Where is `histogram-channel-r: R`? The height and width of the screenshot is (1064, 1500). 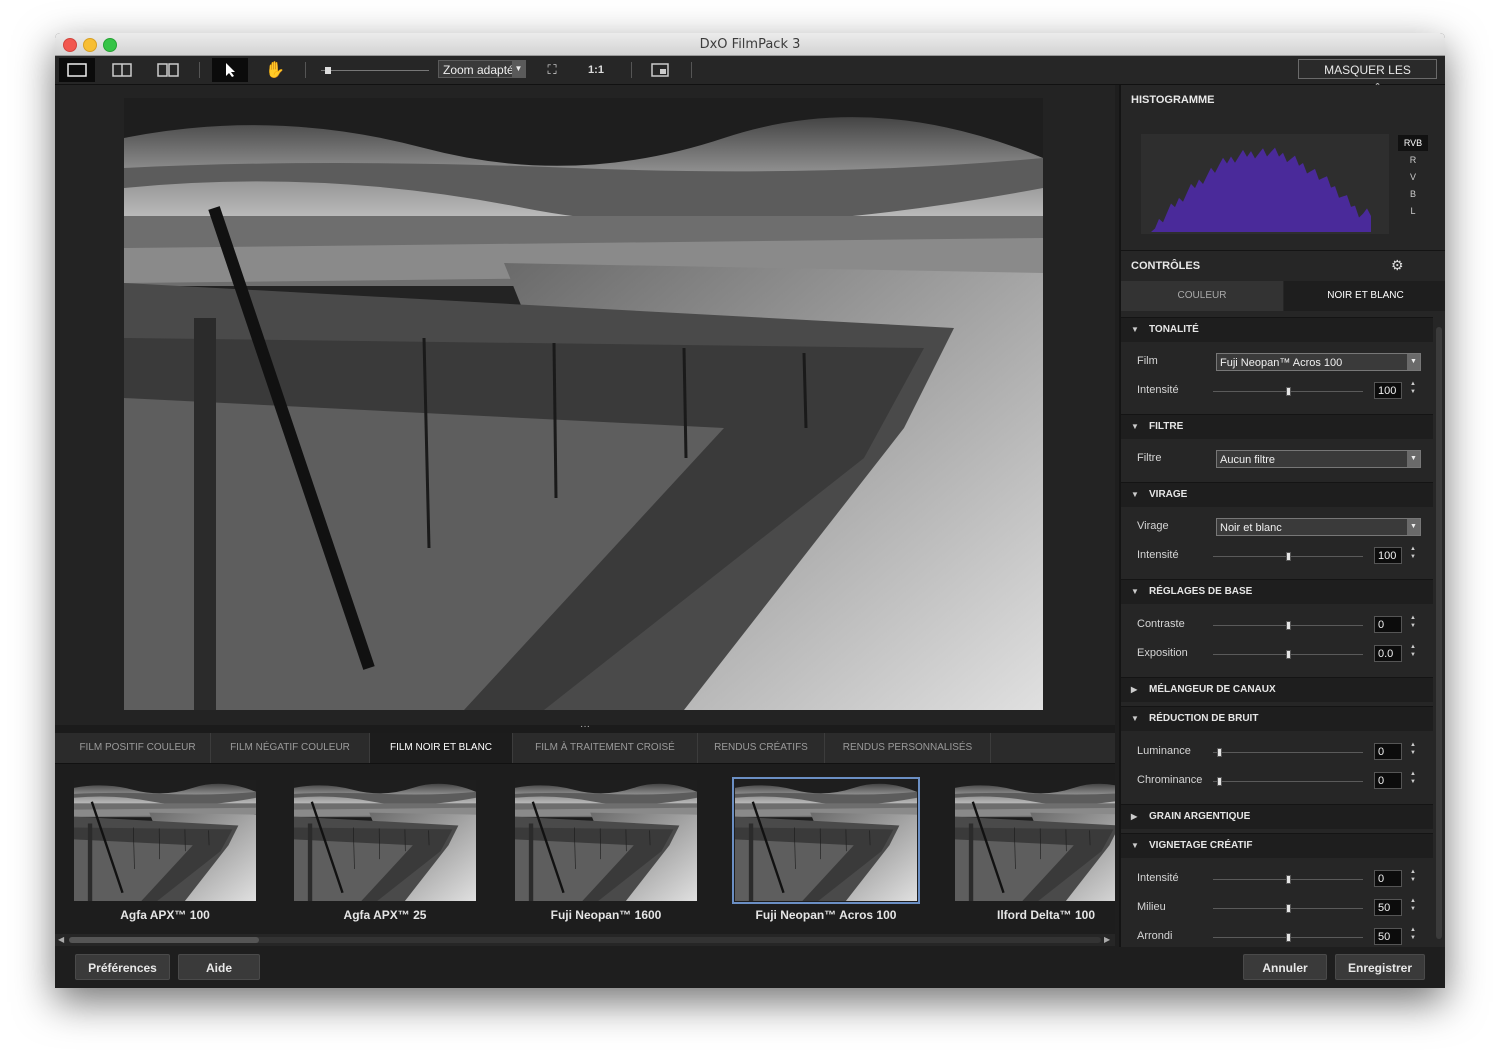 histogram-channel-r: R is located at coordinates (1413, 160).